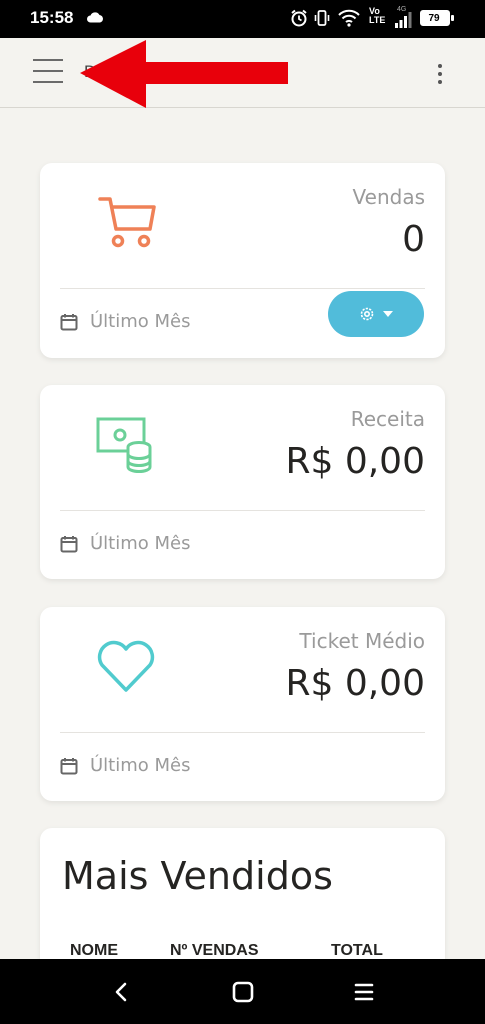 This screenshot has width=485, height=1024. Describe the element at coordinates (388, 314) in the screenshot. I see `caret-down-icon` at that location.